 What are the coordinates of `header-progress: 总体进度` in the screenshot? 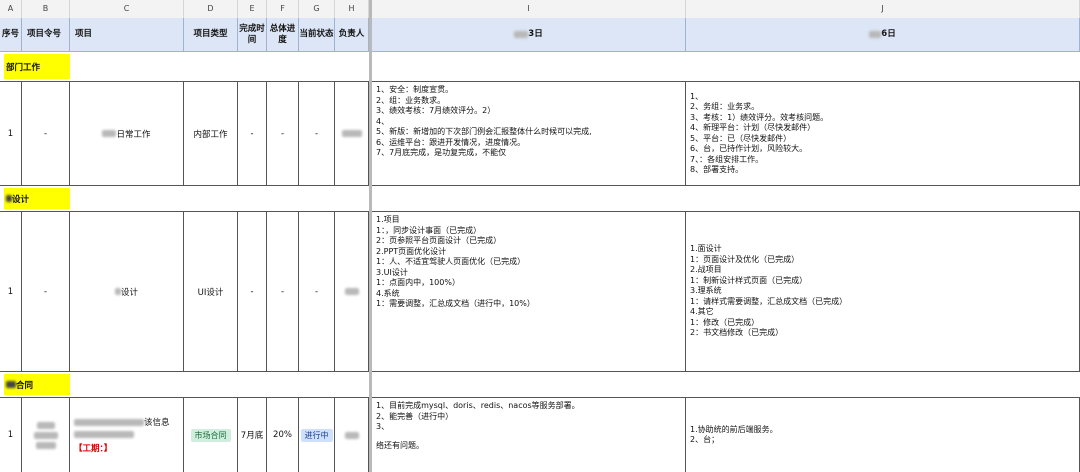 It's located at (283, 35).